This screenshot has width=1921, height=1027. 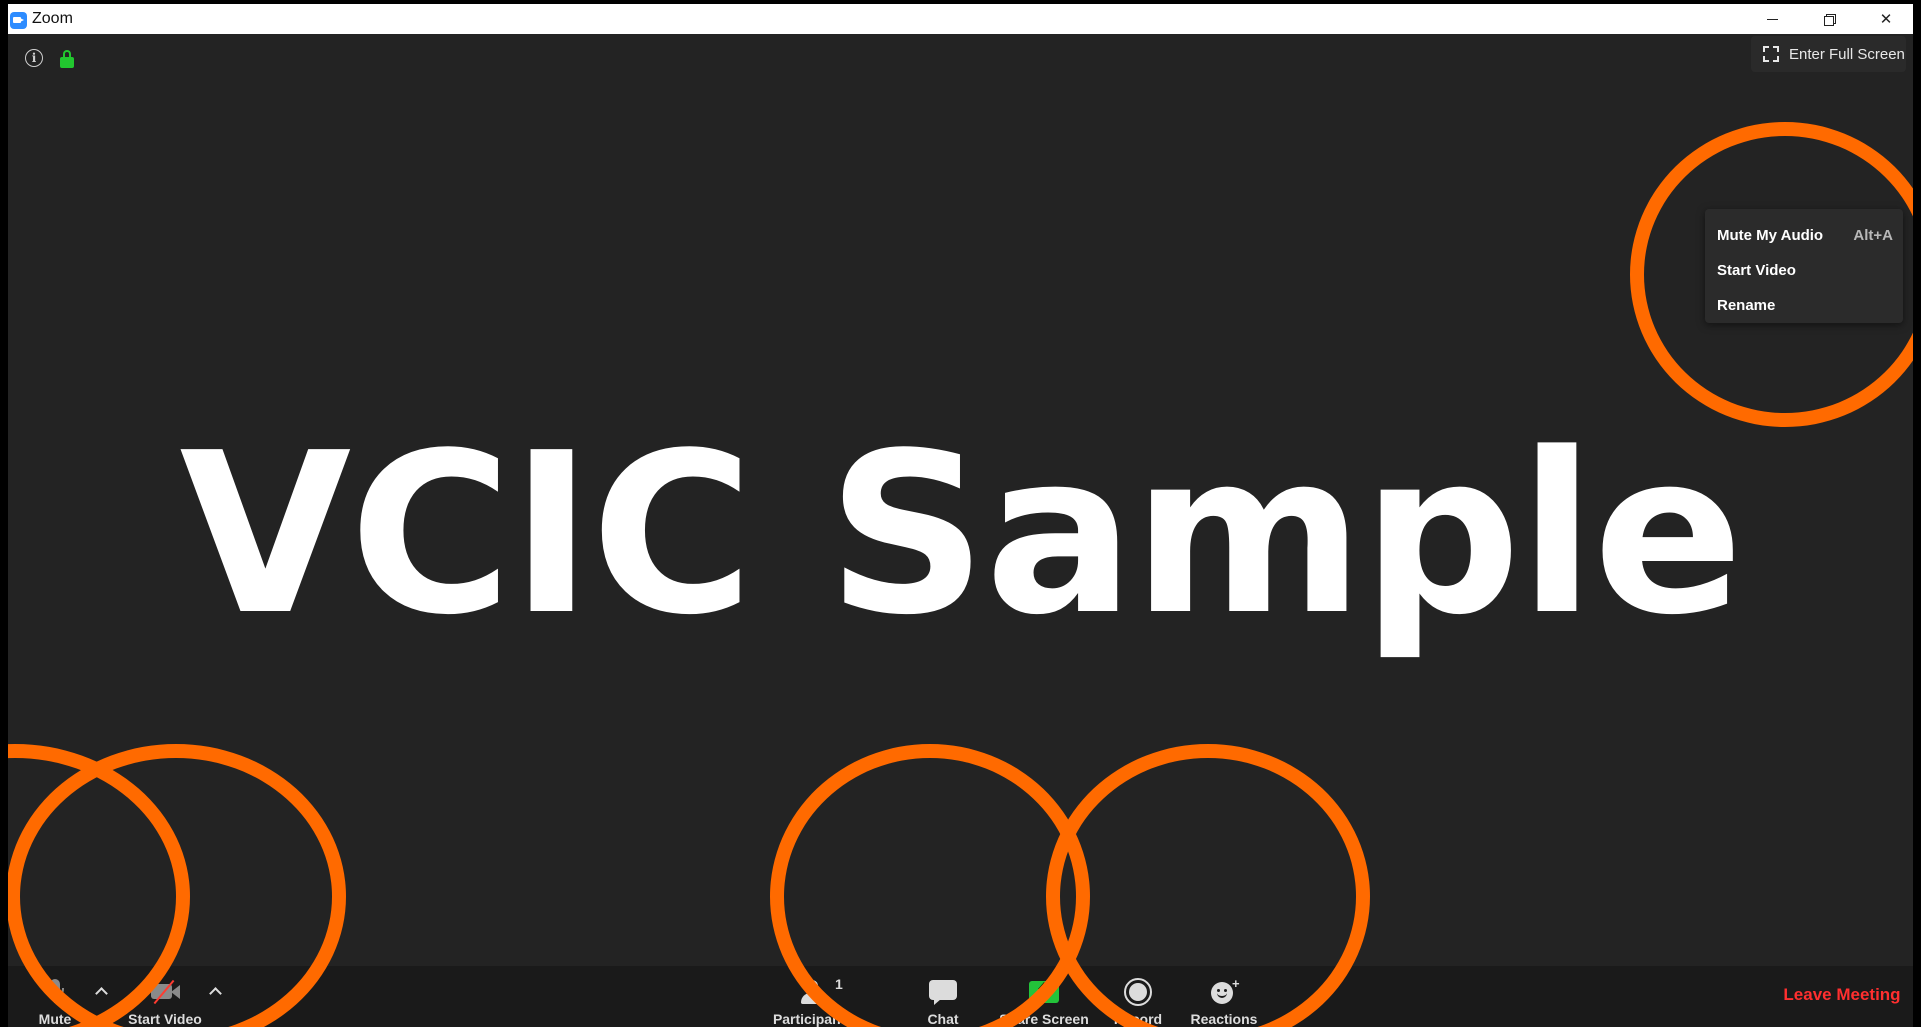 What do you see at coordinates (1044, 1019) in the screenshot?
I see `share-screen-label: Share Screen` at bounding box center [1044, 1019].